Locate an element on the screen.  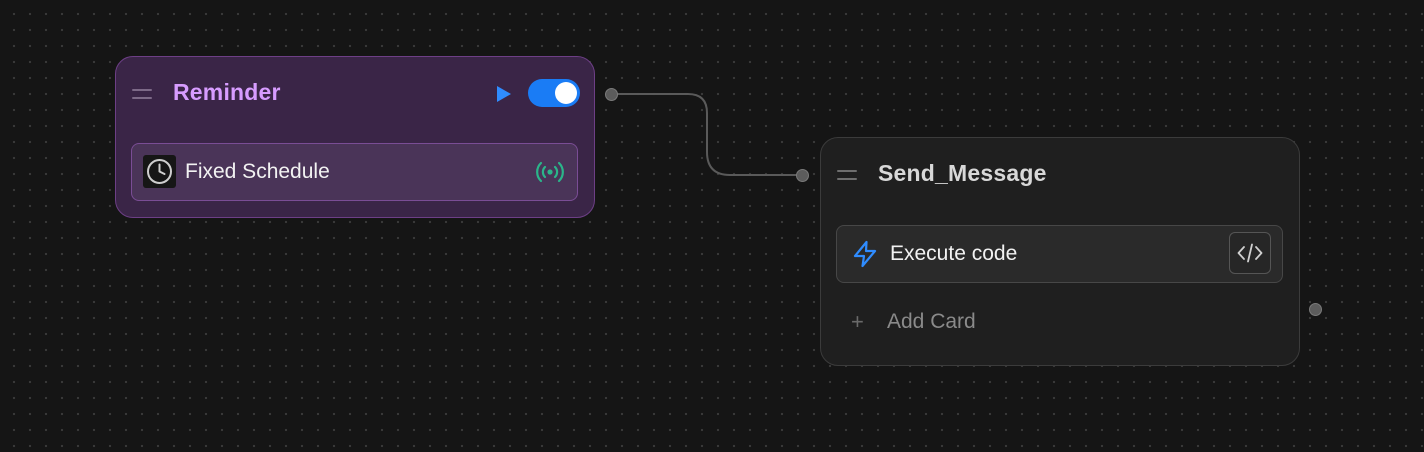
card-label-fixed-schedule: Fixed Schedule is located at coordinates (257, 171).